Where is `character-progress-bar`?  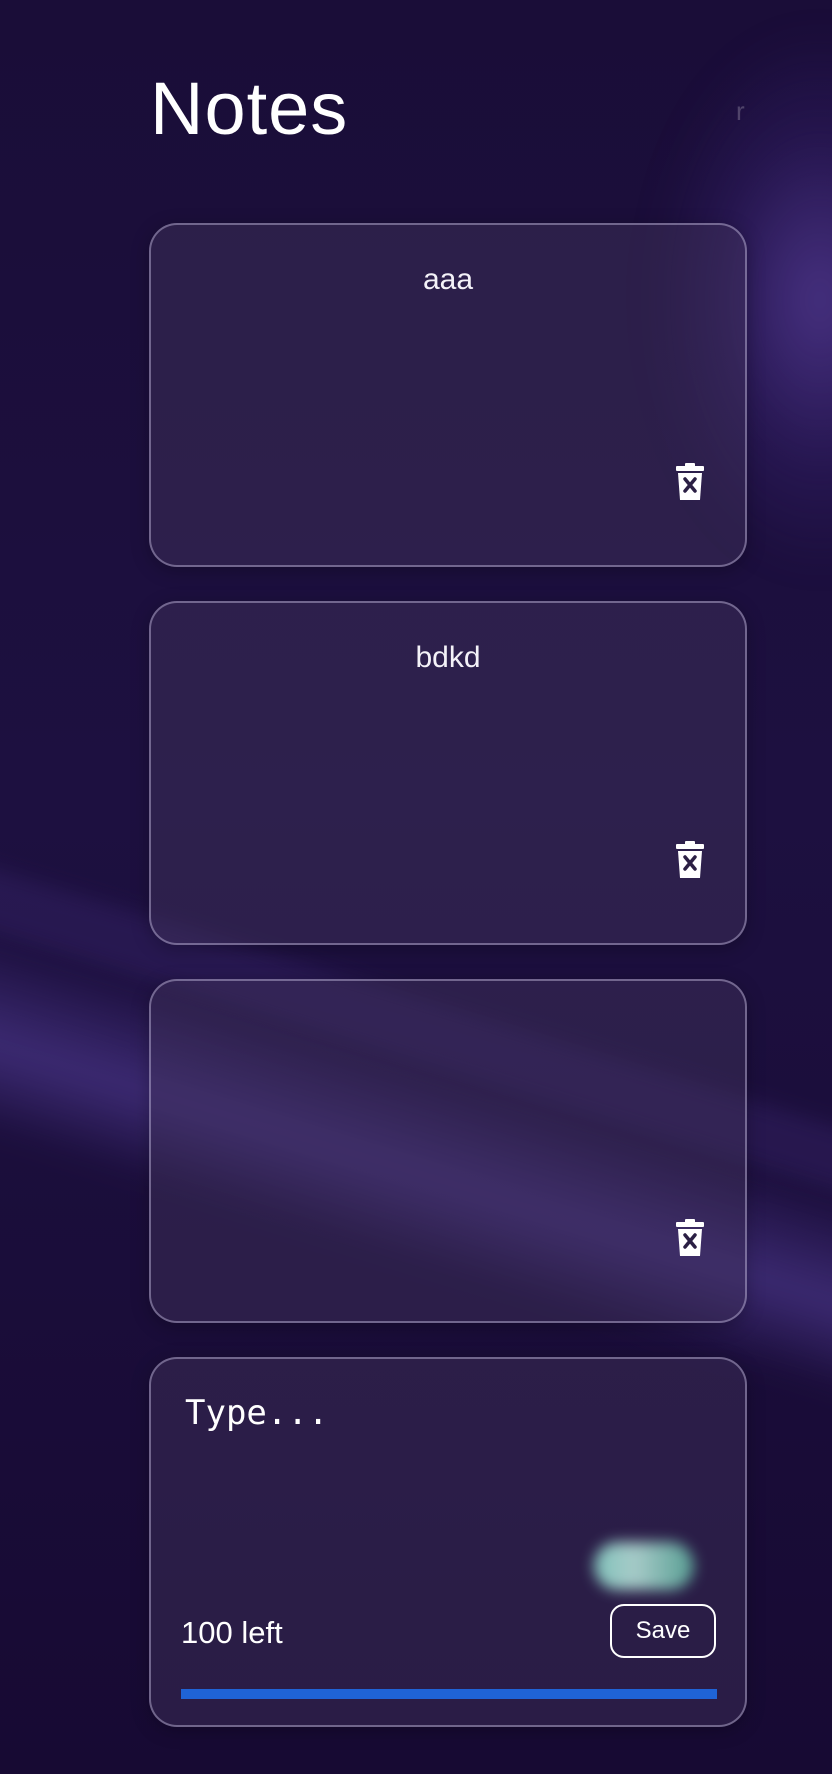
character-progress-bar is located at coordinates (449, 1694).